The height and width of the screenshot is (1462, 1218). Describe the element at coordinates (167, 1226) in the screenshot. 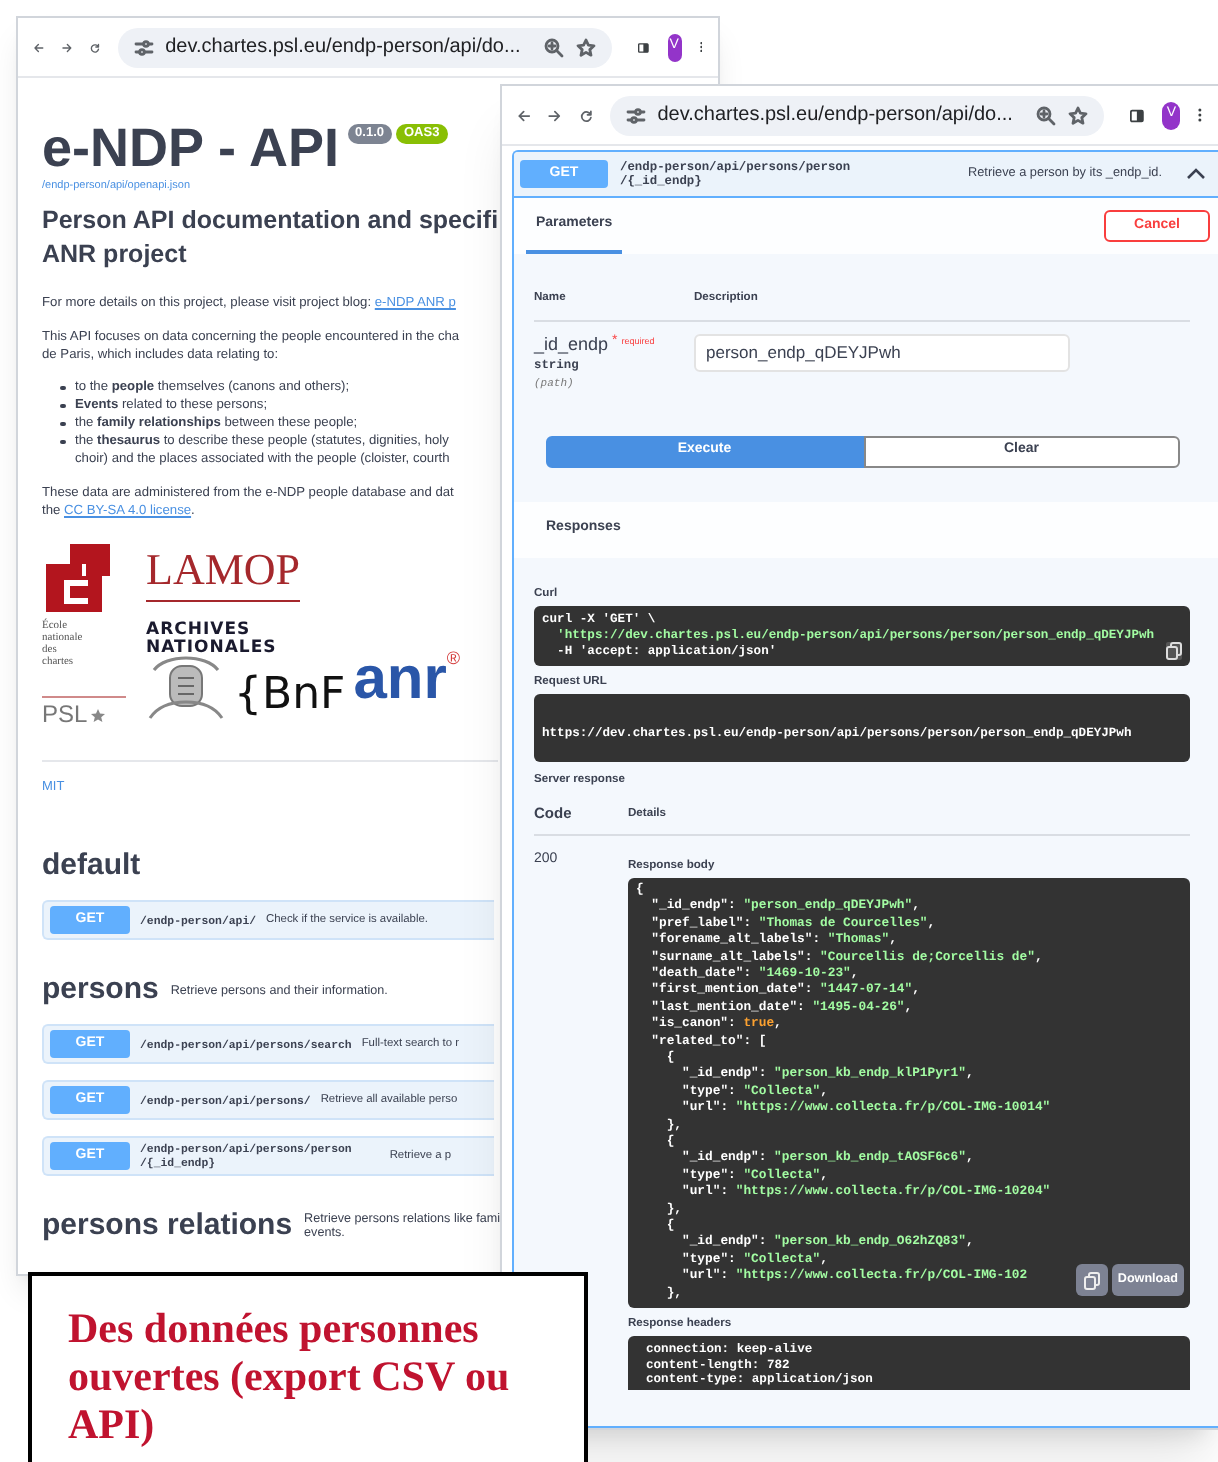

I see `section-title: persons relations` at that location.